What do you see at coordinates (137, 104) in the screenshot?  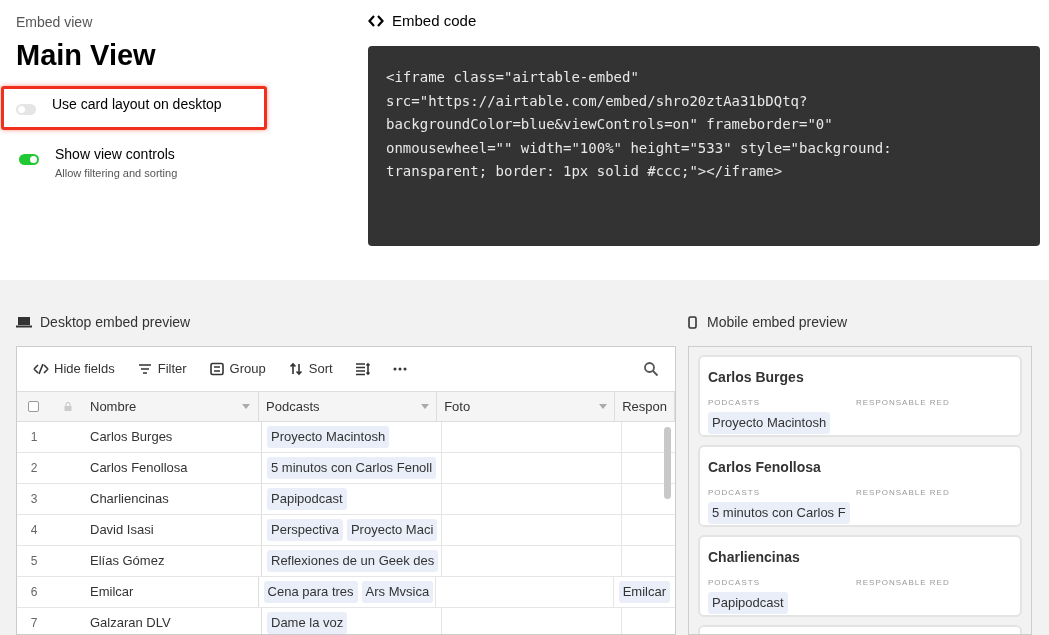 I see `option-label: Use card layout on desktop` at bounding box center [137, 104].